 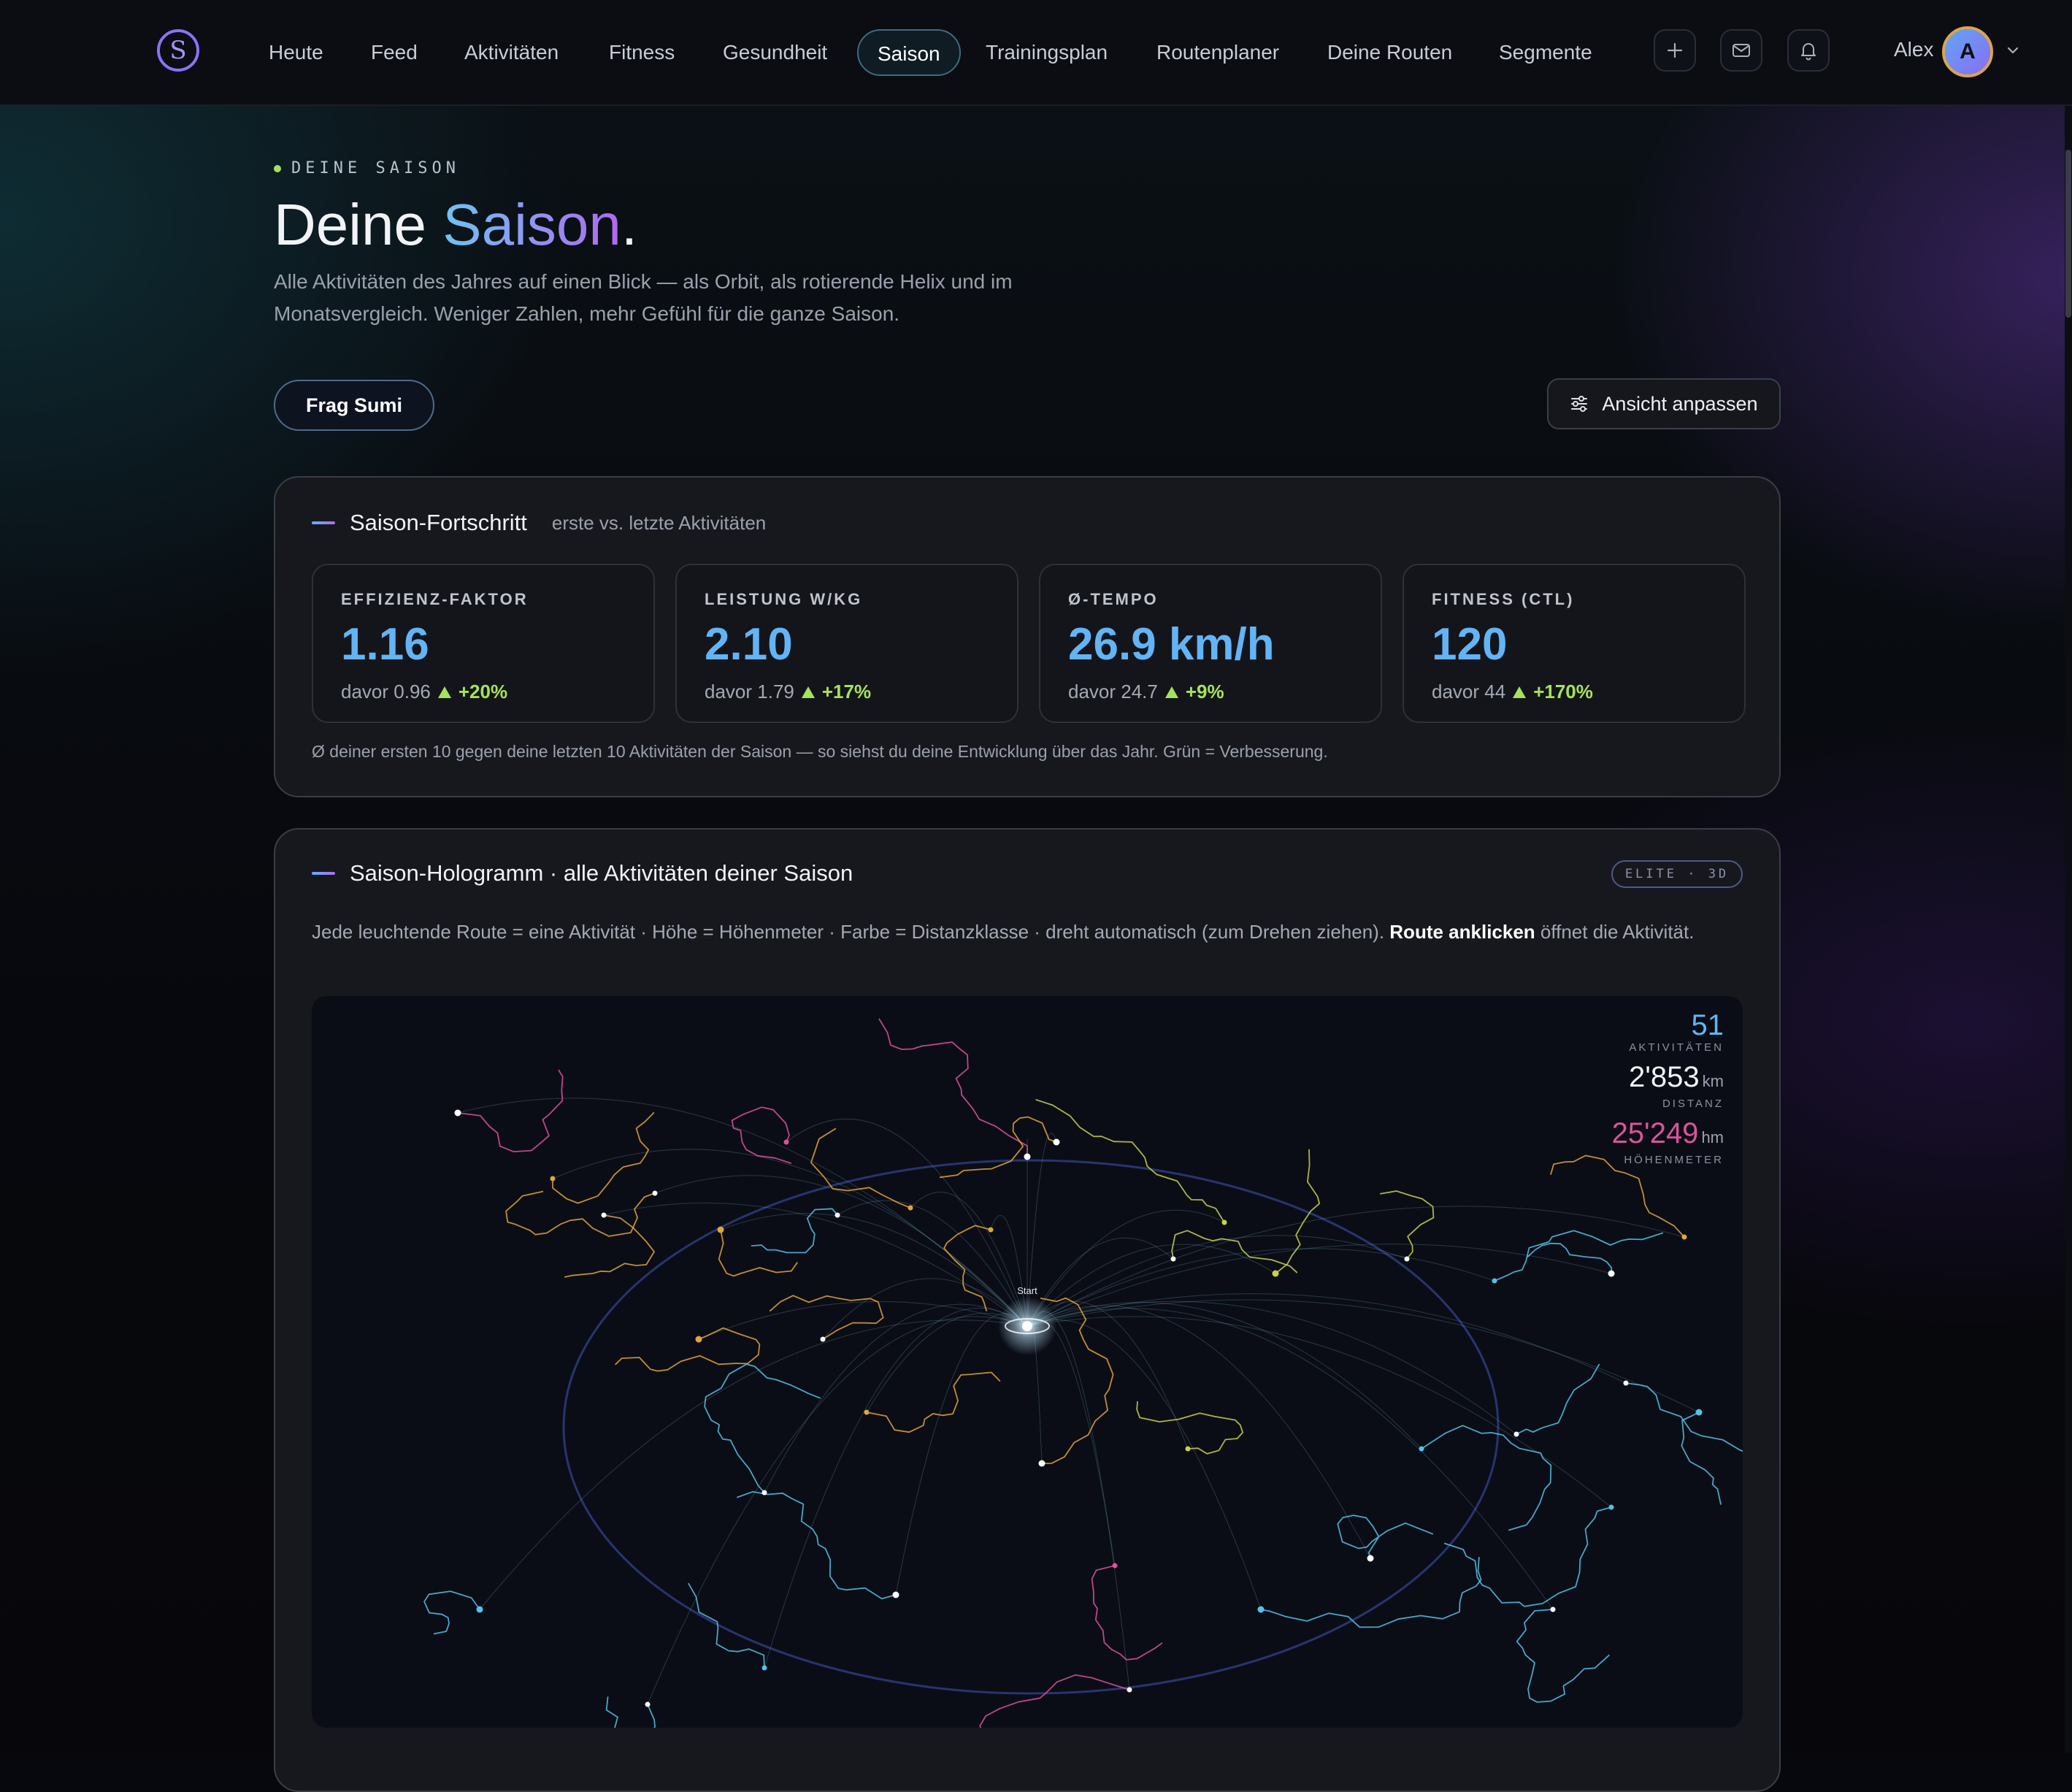 What do you see at coordinates (354, 406) in the screenshot?
I see `ask-sumi-button: Frag Sumi` at bounding box center [354, 406].